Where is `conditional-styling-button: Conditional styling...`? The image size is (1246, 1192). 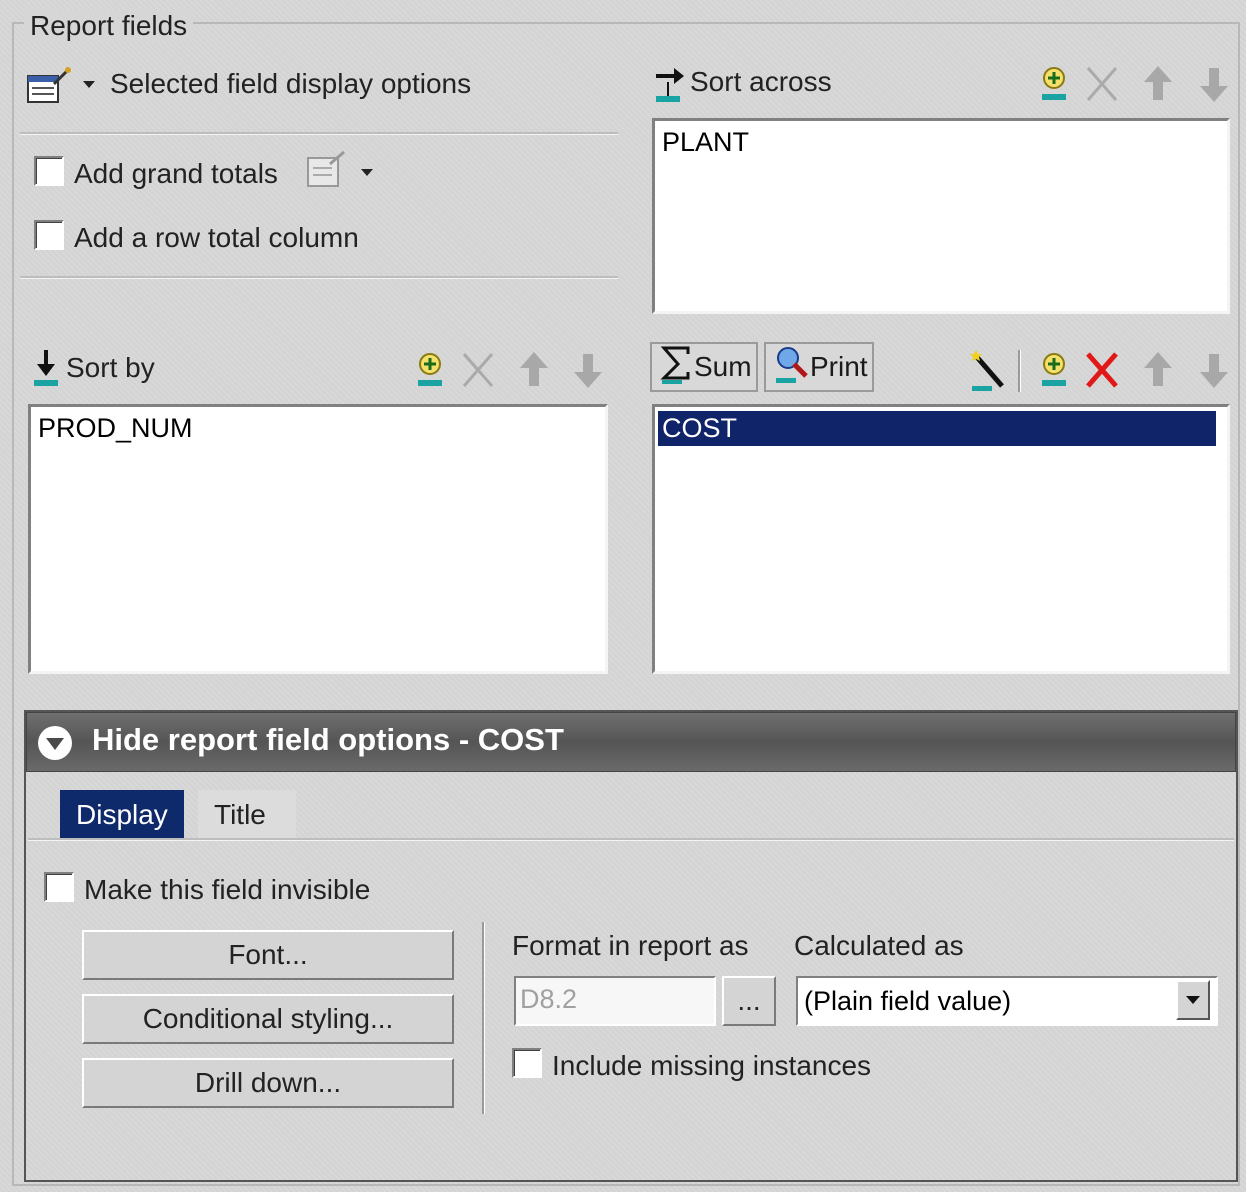 conditional-styling-button: Conditional styling... is located at coordinates (268, 1019).